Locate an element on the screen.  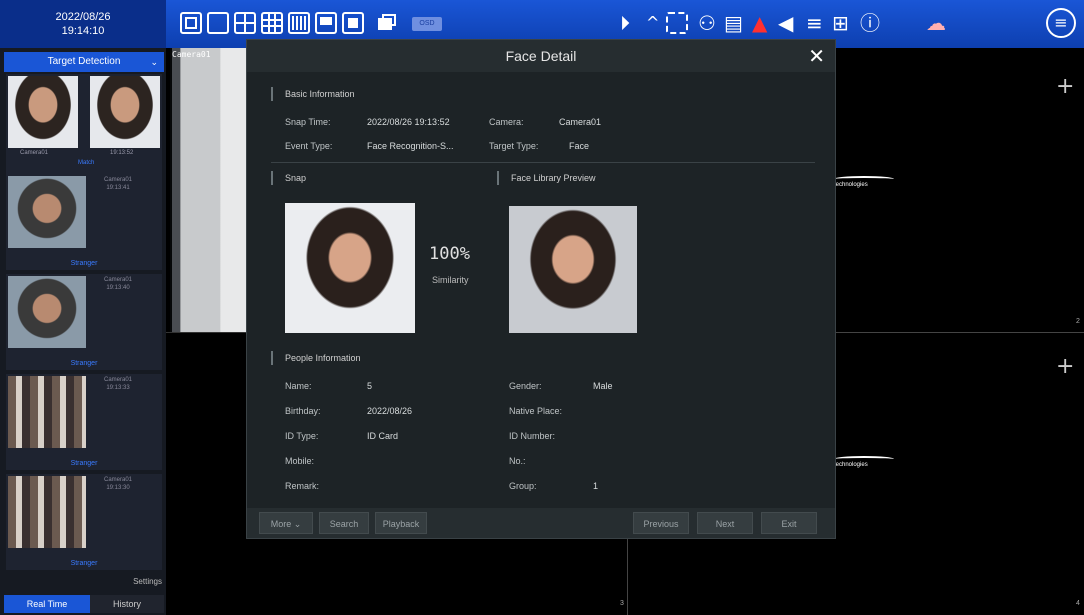
date-text: 2022/08/26 is located at coordinates (83, 17).